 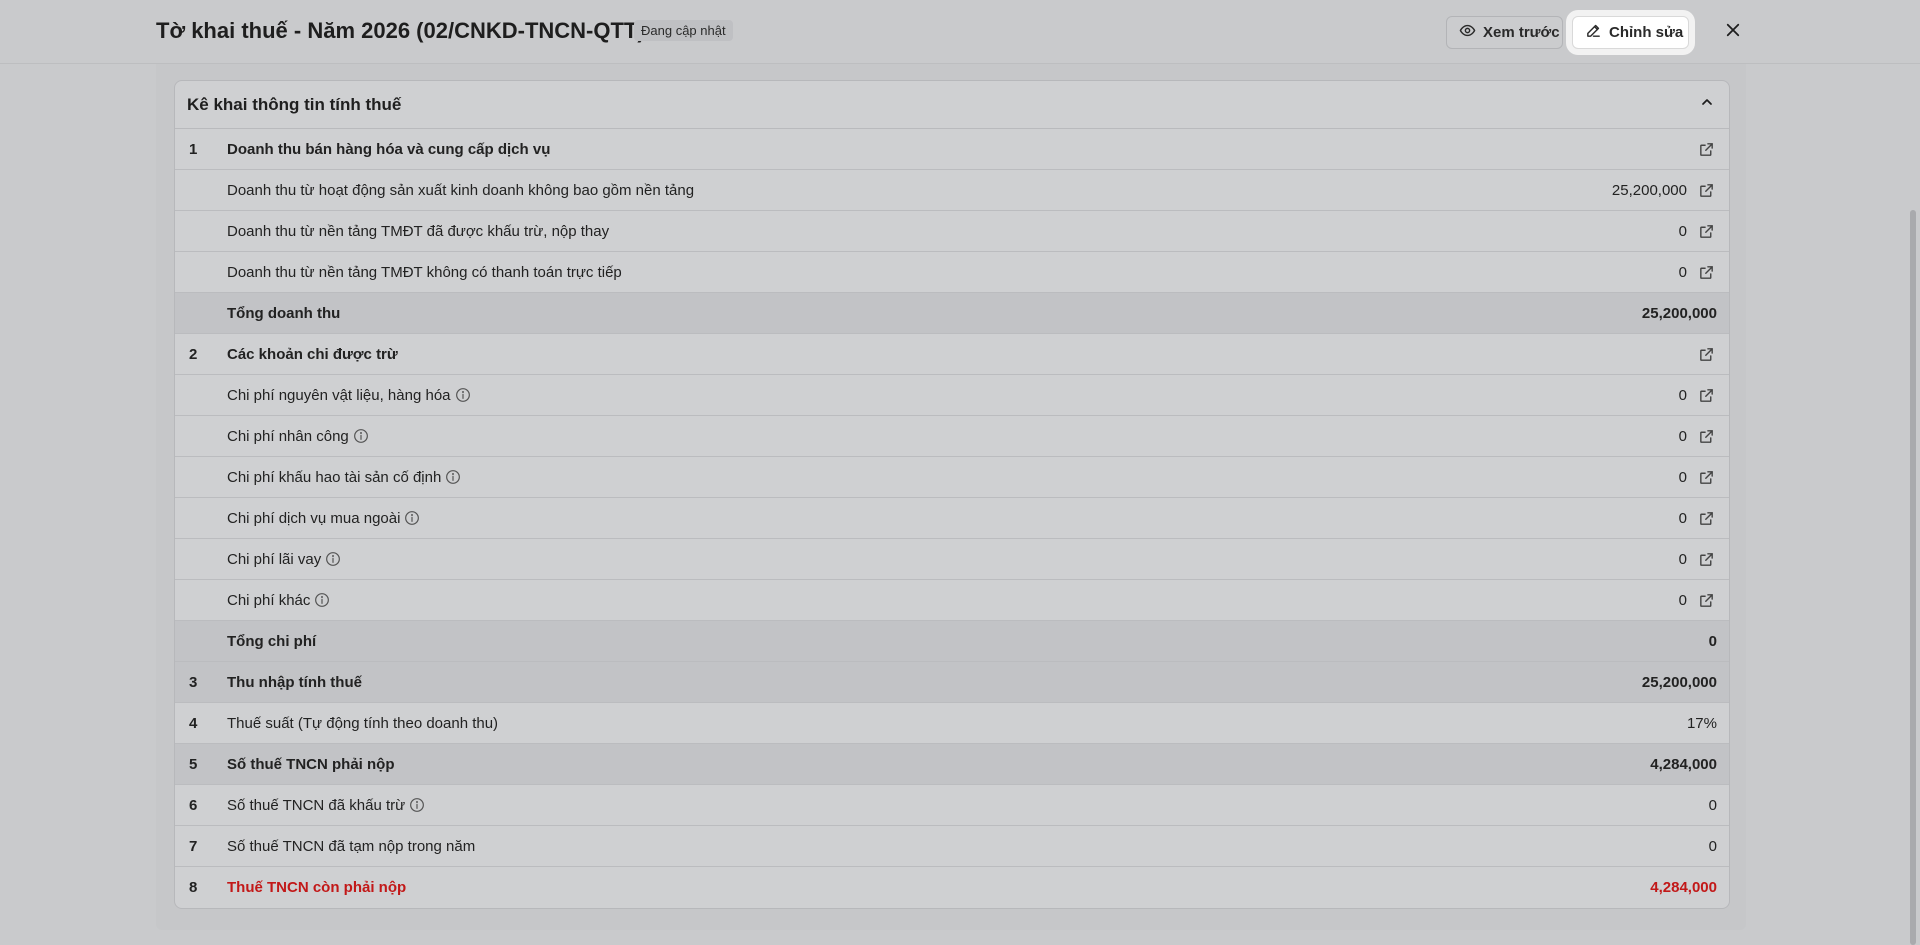 What do you see at coordinates (938, 764) in the screenshot?
I see `row-label-cell: Số thuế TNCN phải nộp` at bounding box center [938, 764].